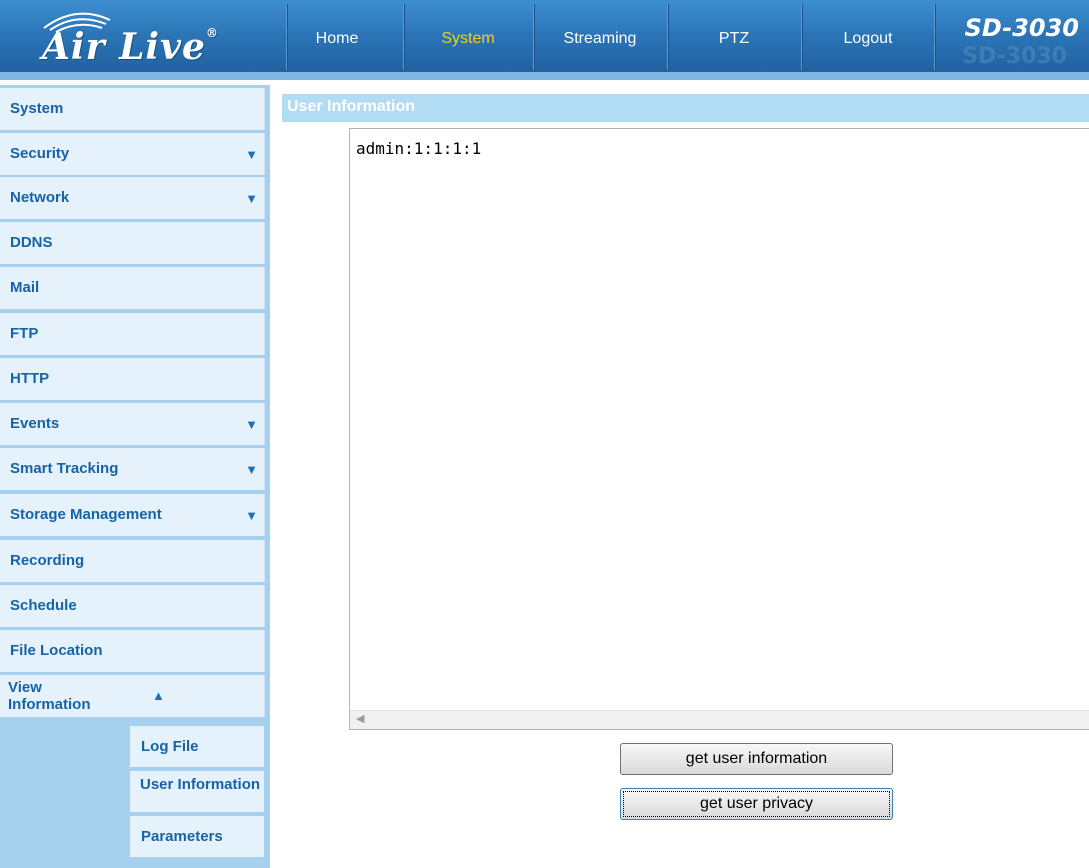  I want to click on sidebar-subitem-user-information: User Information, so click(197, 791).